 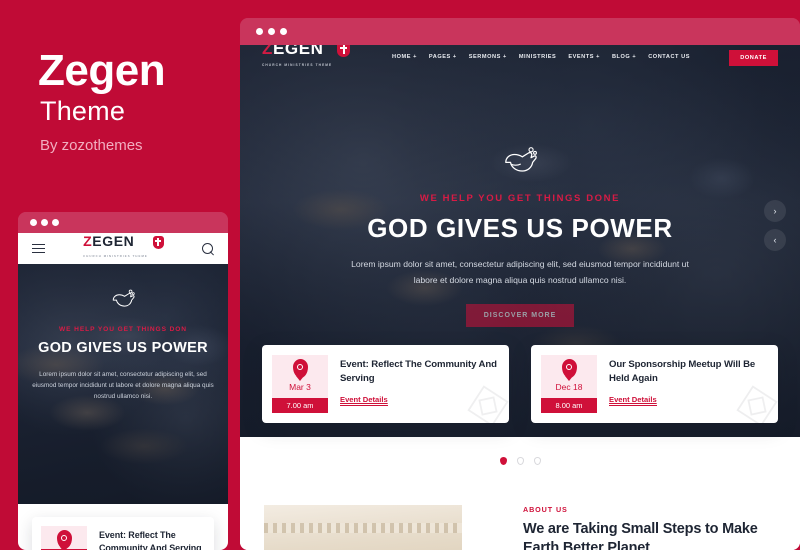 I want to click on event-time: 7.00 am, so click(x=300, y=405).